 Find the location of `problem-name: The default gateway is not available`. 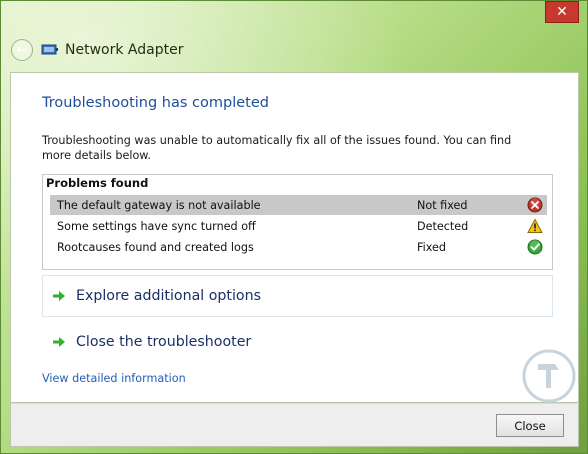

problem-name: The default gateway is not available is located at coordinates (159, 205).